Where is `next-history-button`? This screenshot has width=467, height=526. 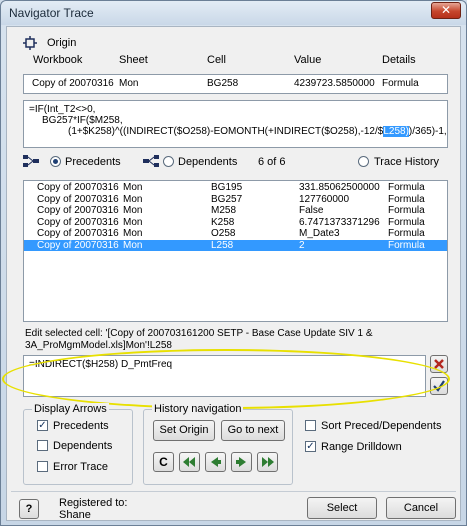 next-history-button is located at coordinates (241, 462).